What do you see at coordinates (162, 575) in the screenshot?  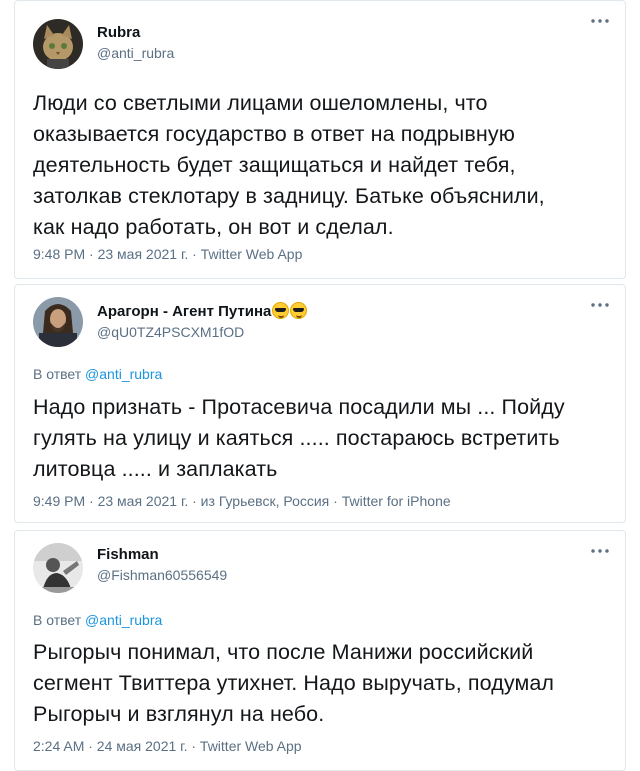 I see `author-handle: @Fishman60556549` at bounding box center [162, 575].